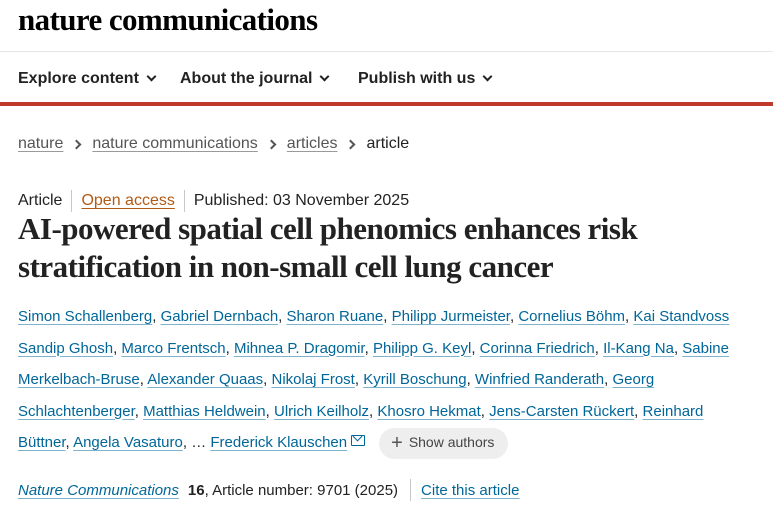 The image size is (773, 507). Describe the element at coordinates (42, 442) in the screenshot. I see `author-link: Büttner` at that location.